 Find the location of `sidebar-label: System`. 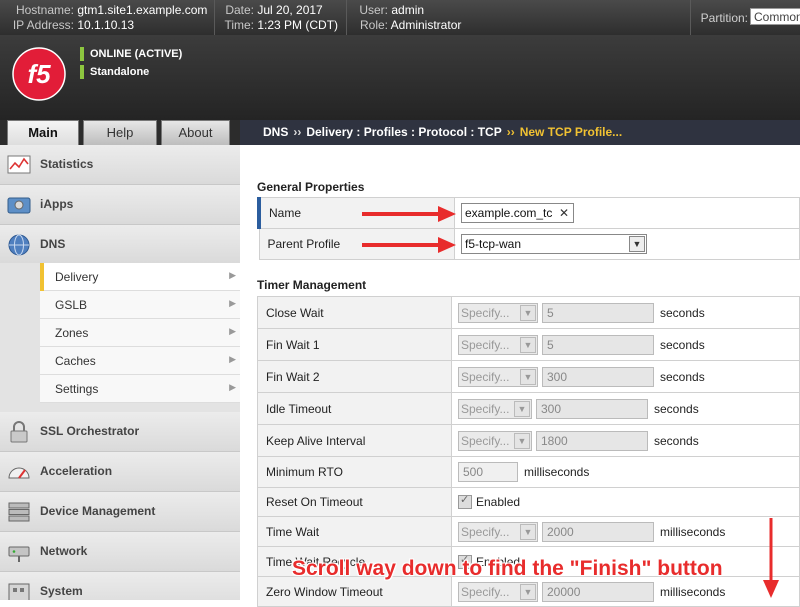

sidebar-label: System is located at coordinates (61, 591).